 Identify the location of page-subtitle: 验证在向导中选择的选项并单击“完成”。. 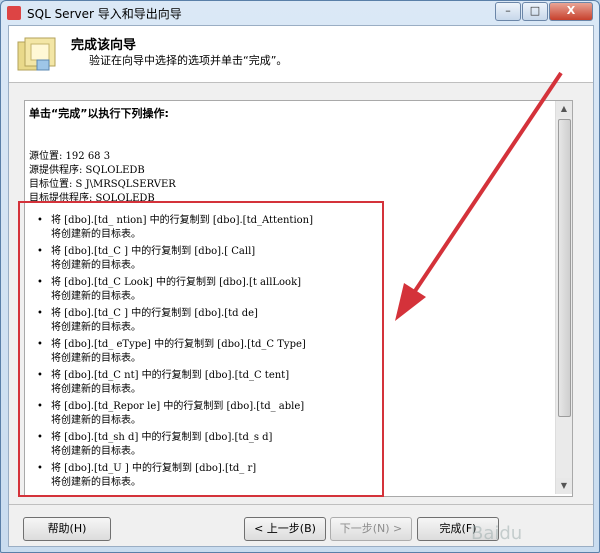
(188, 60).